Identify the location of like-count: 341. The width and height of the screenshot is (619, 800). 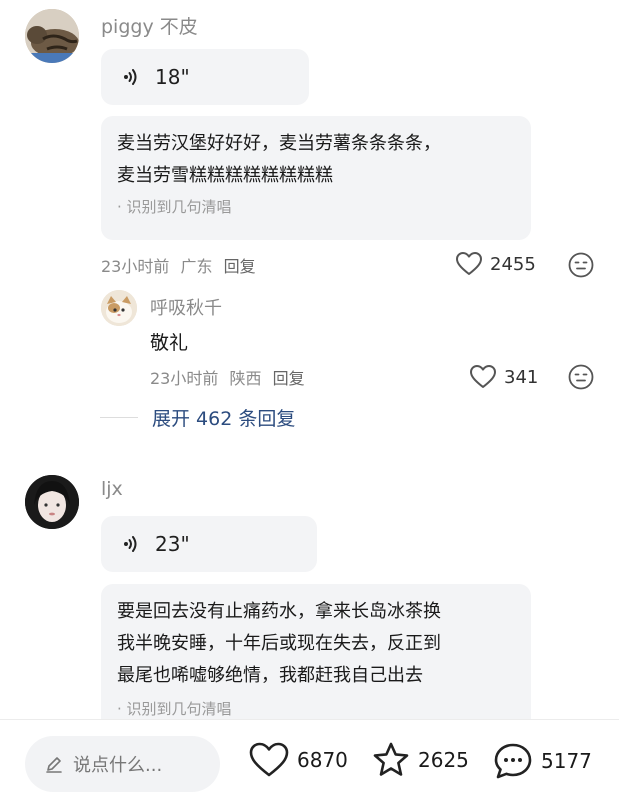
(521, 377).